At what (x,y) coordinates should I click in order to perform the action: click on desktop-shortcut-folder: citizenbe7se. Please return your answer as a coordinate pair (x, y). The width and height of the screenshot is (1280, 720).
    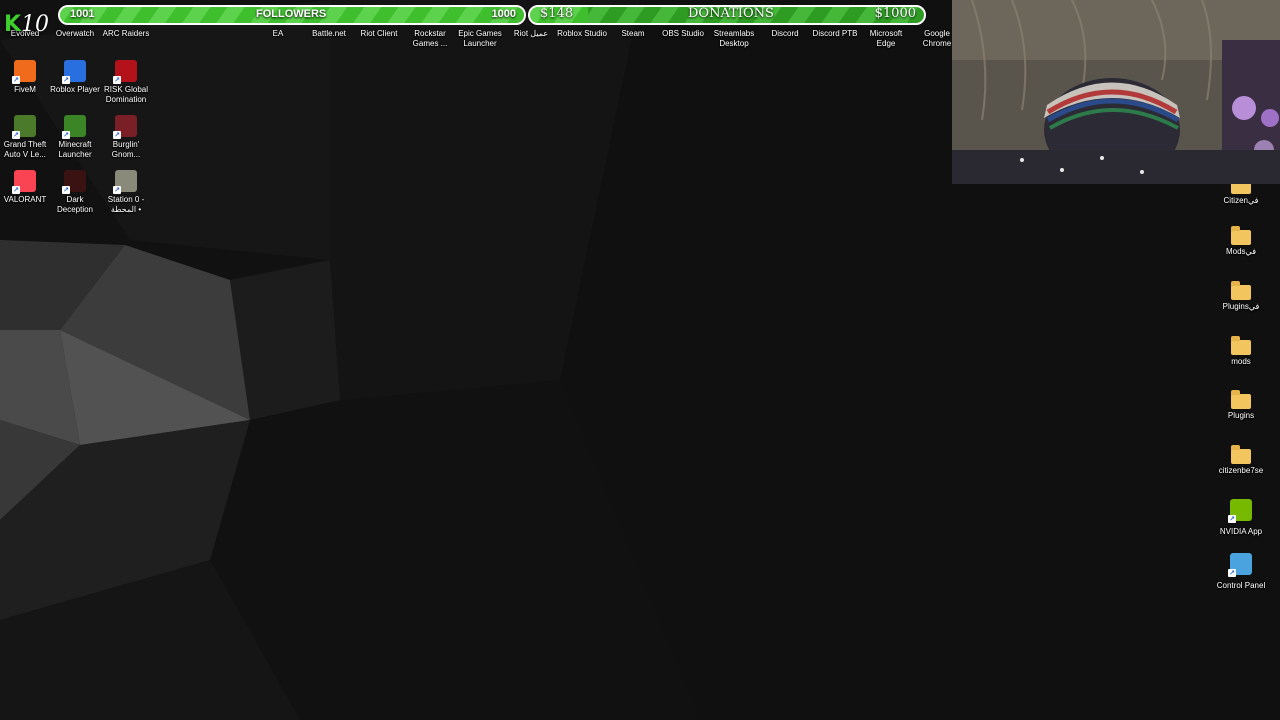
    Looking at the image, I should click on (1241, 460).